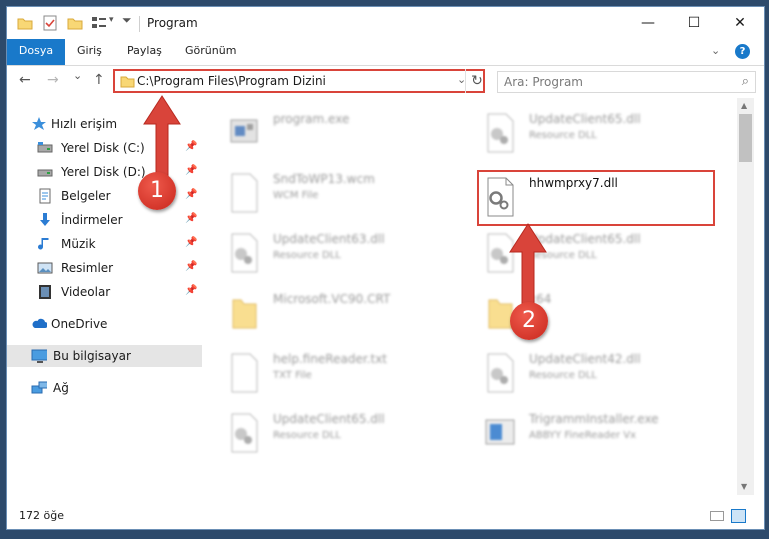 The image size is (769, 539). What do you see at coordinates (476, 81) in the screenshot?
I see `refresh-button: ↻` at bounding box center [476, 81].